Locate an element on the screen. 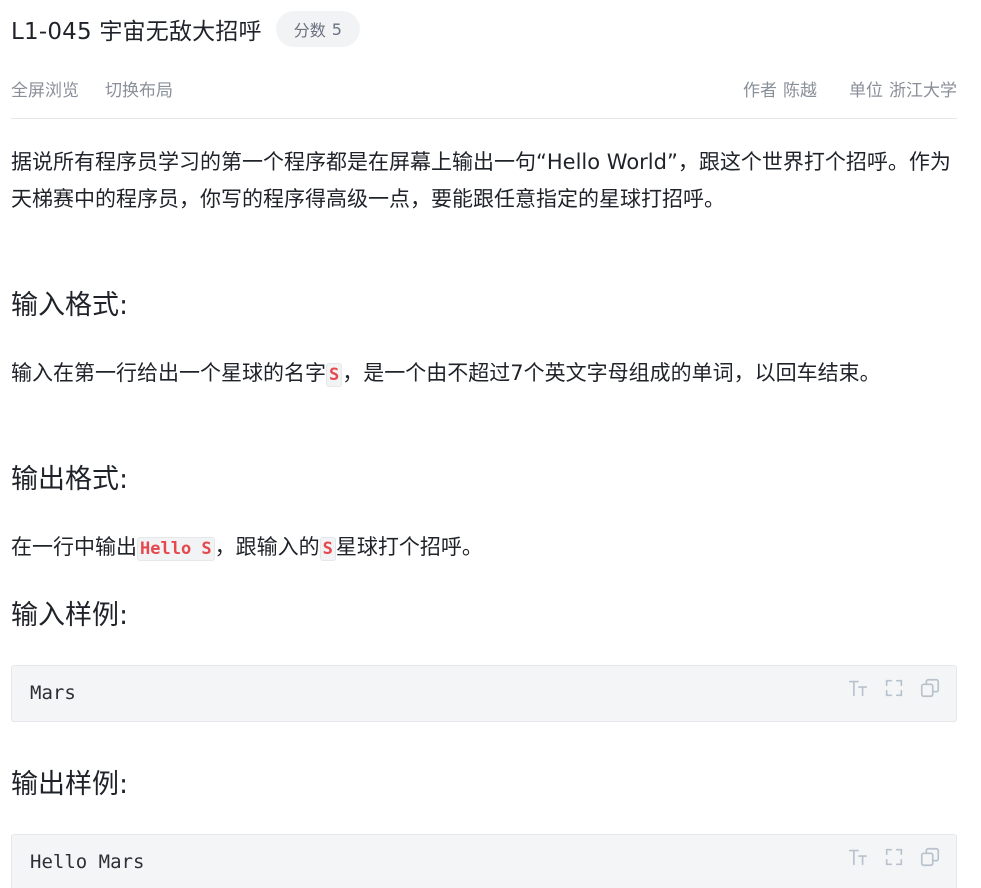 This screenshot has height=888, width=981. input-format-text-before: 输入在第一行给出一个星球的名字 is located at coordinates (168, 373).